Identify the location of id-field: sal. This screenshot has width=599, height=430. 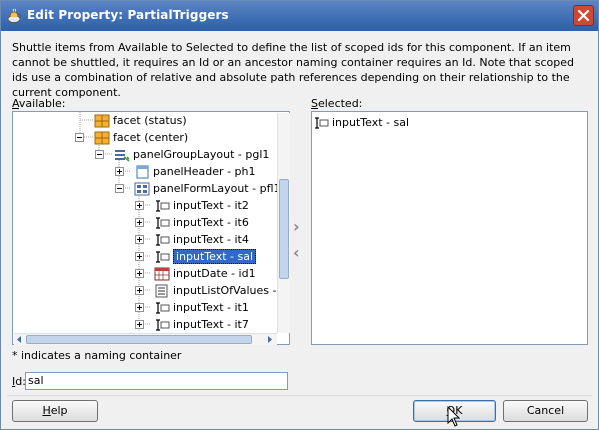
(156, 381).